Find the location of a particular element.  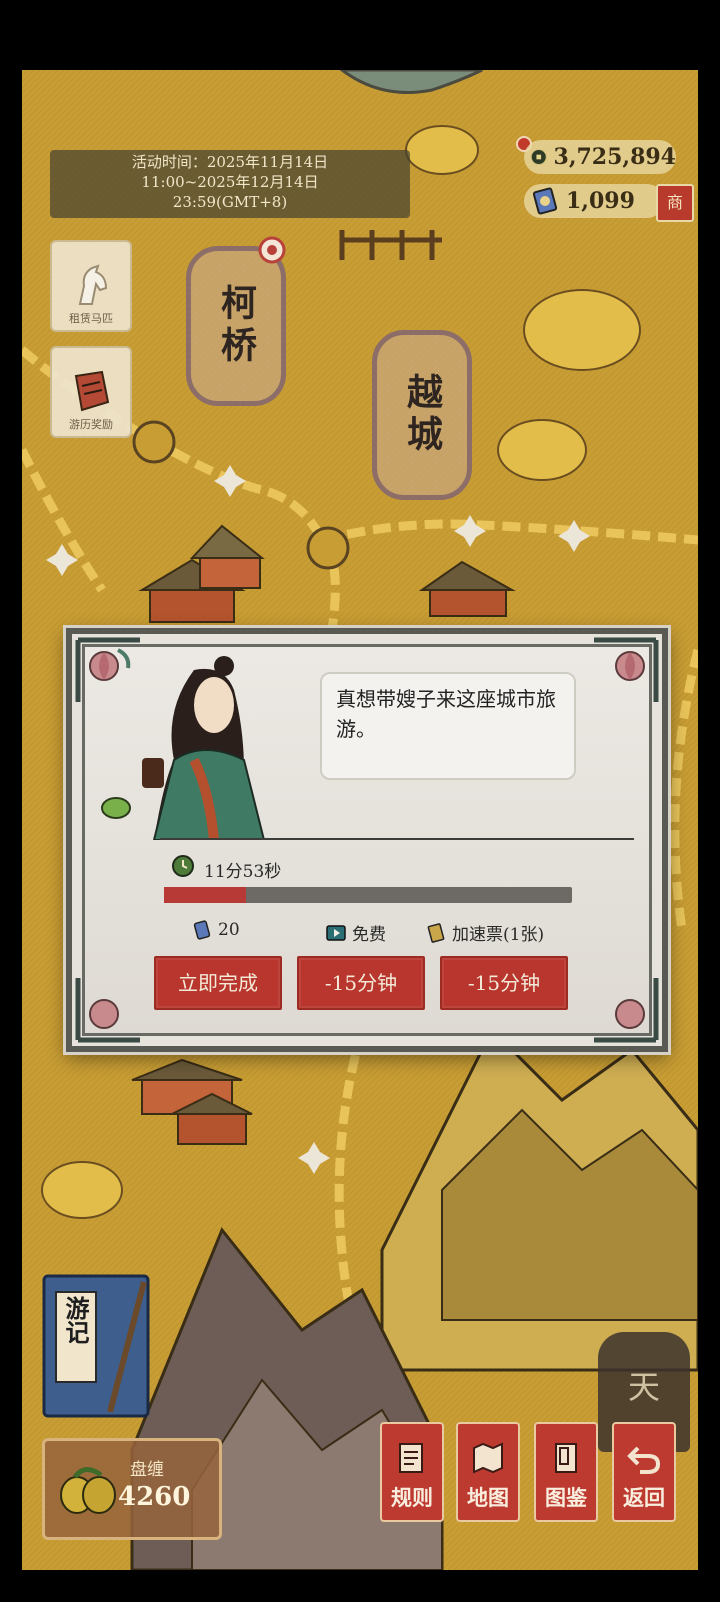

rent-horse-button: 租赁马匹 is located at coordinates (91, 286).